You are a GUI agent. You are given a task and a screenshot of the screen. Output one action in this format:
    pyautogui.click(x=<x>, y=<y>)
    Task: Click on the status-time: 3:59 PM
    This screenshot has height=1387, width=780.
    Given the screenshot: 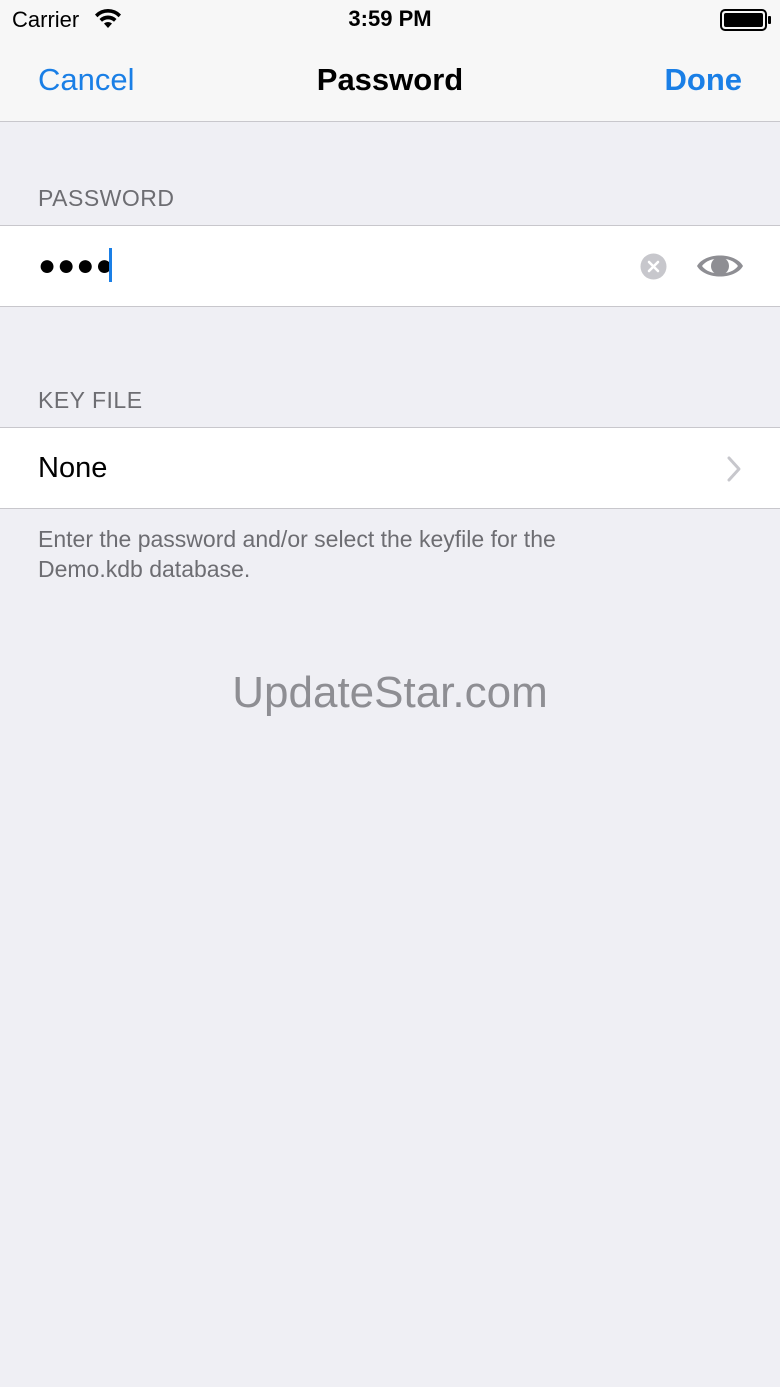 What is the action you would take?
    pyautogui.click(x=390, y=18)
    